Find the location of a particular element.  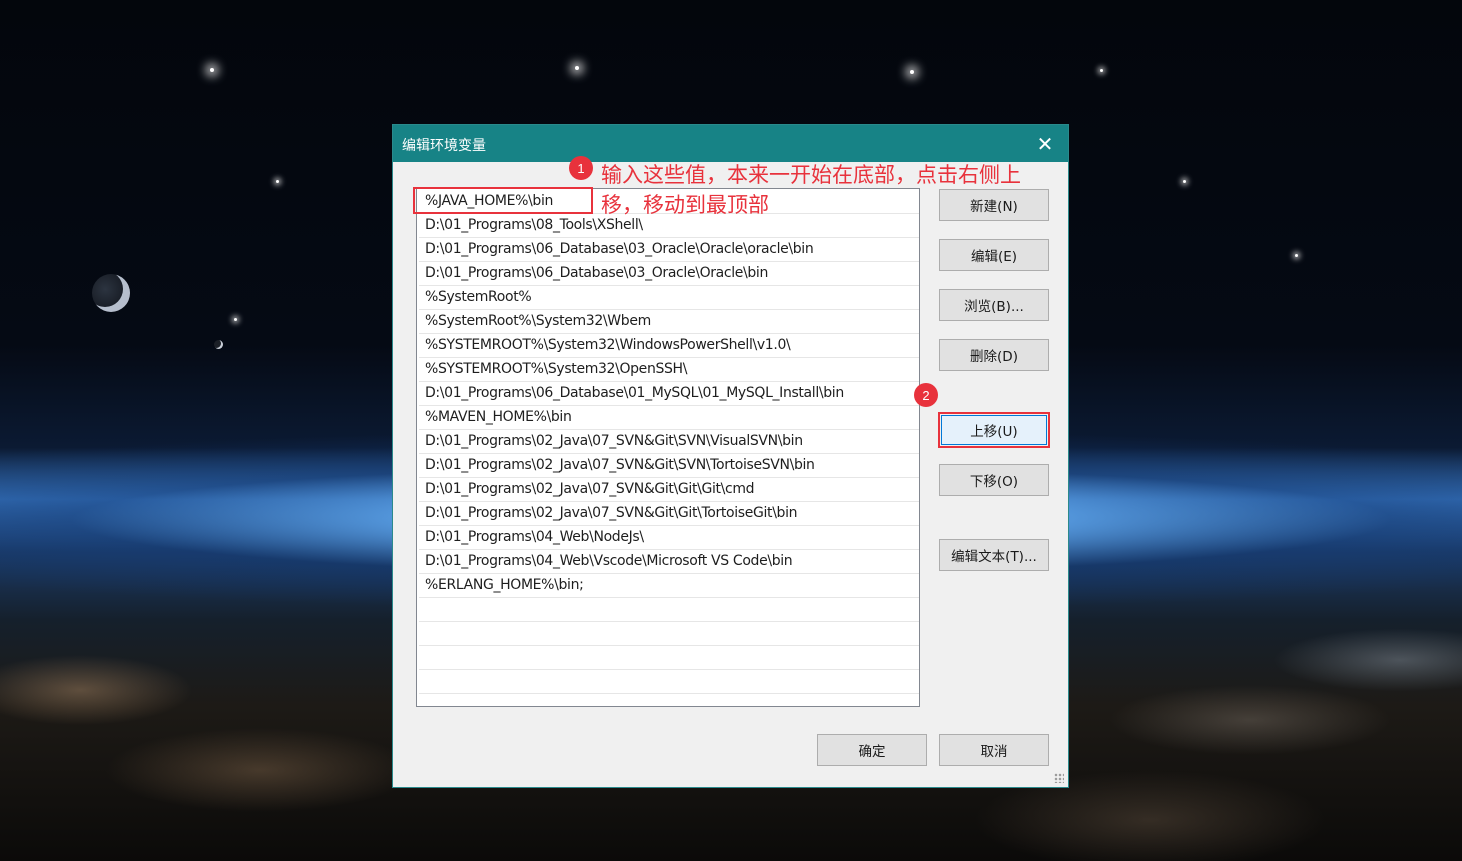

edit-button: 编辑(E) is located at coordinates (994, 255).